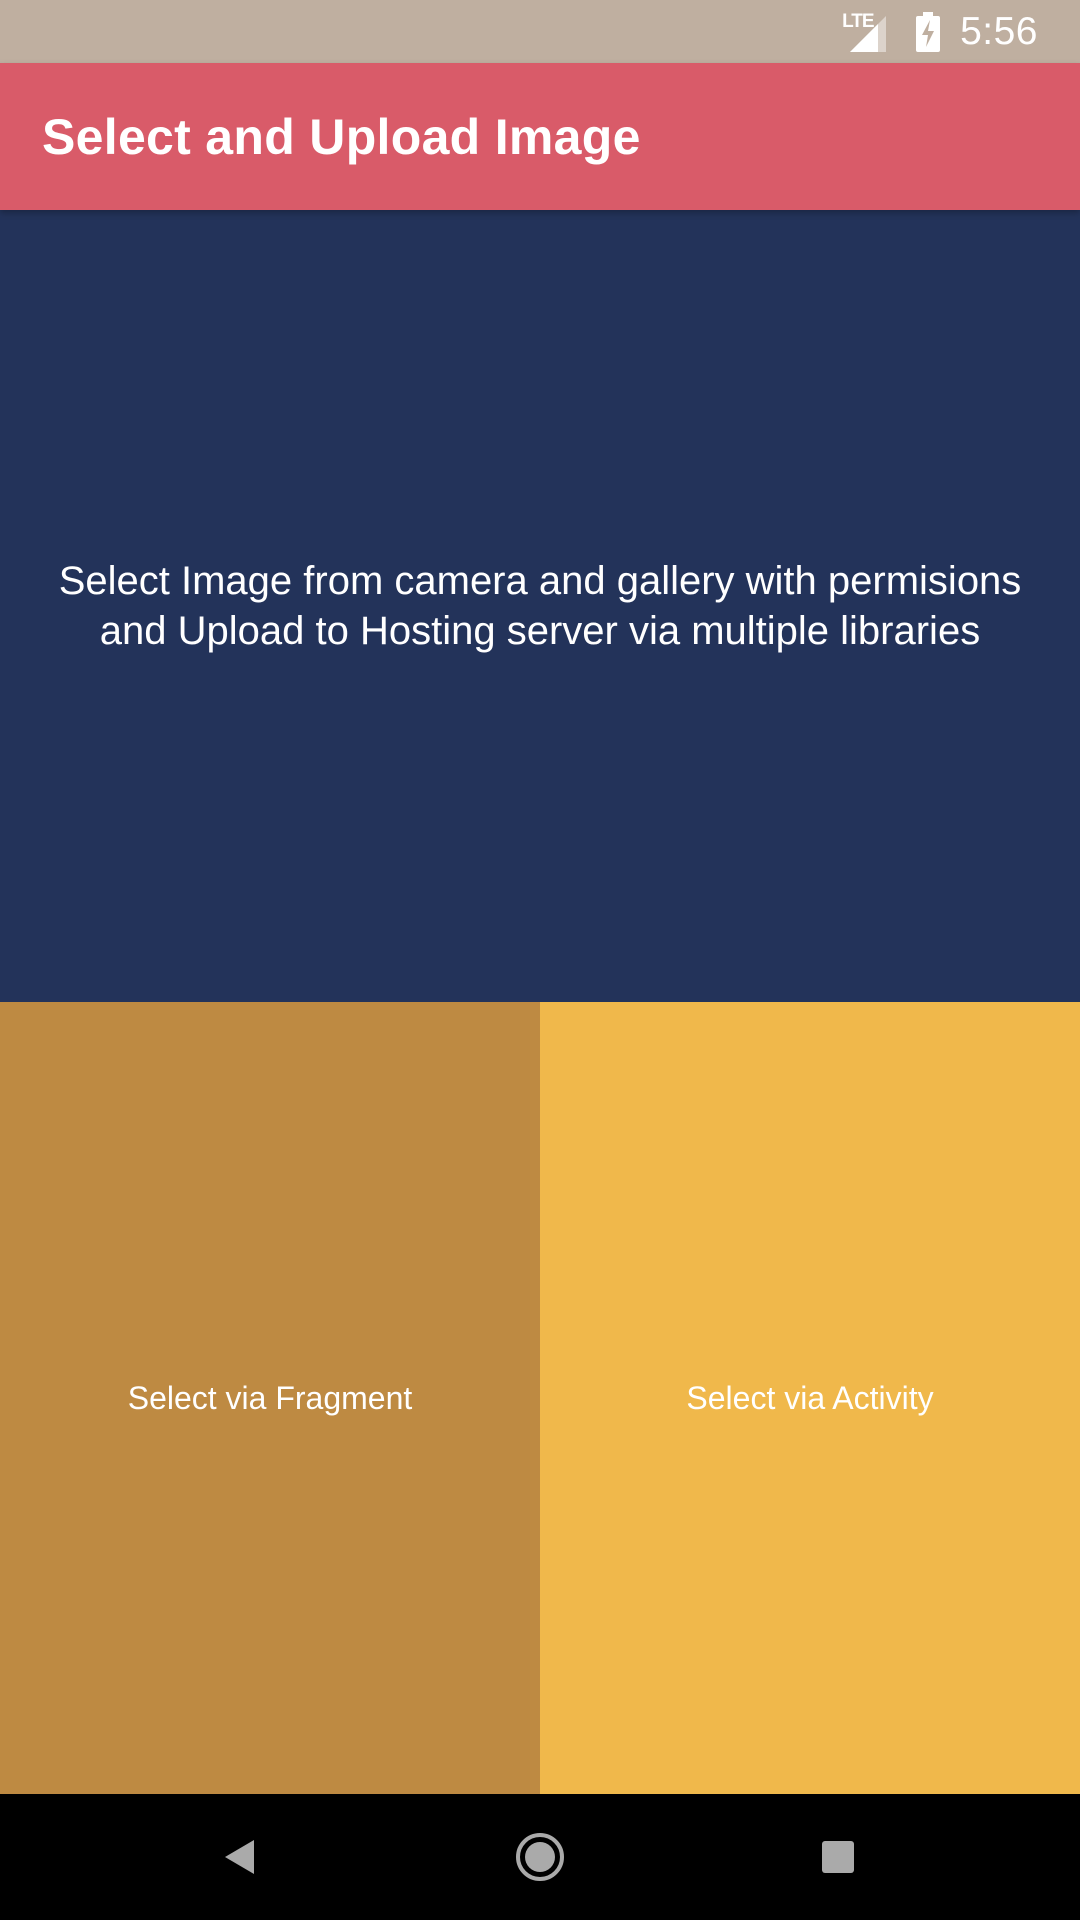 The image size is (1080, 1920). Describe the element at coordinates (540, 31) in the screenshot. I see `status-bar: LTE 5:56` at that location.